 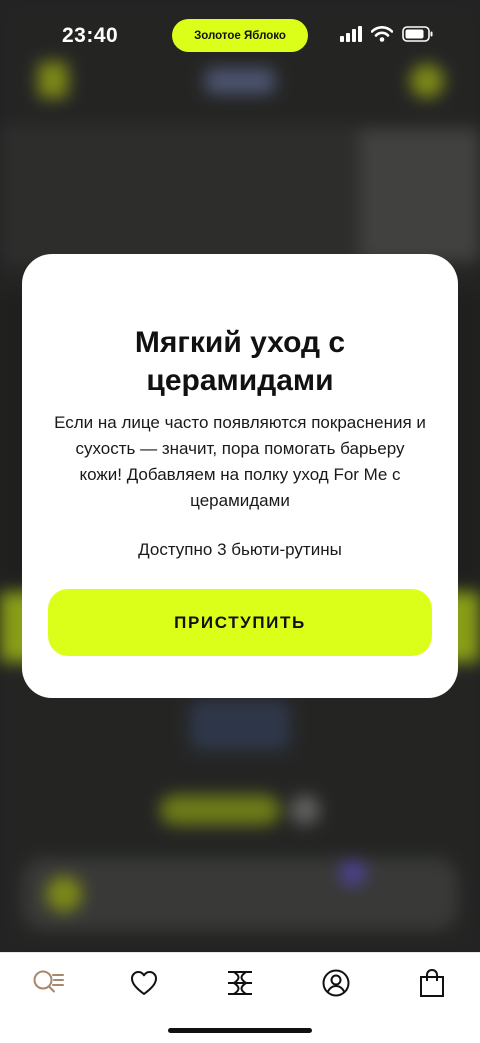 What do you see at coordinates (240, 622) in the screenshot?
I see `start-button: ПРИСТУПИТЬ` at bounding box center [240, 622].